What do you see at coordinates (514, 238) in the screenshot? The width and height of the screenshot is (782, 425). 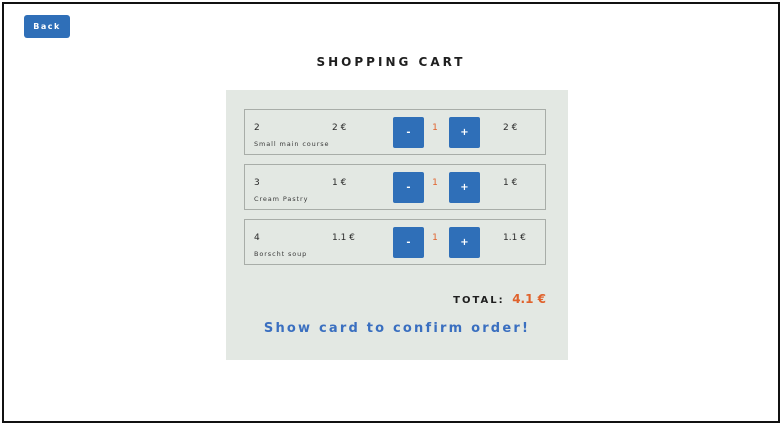 I see `item-subtotal: 1.1 €` at bounding box center [514, 238].